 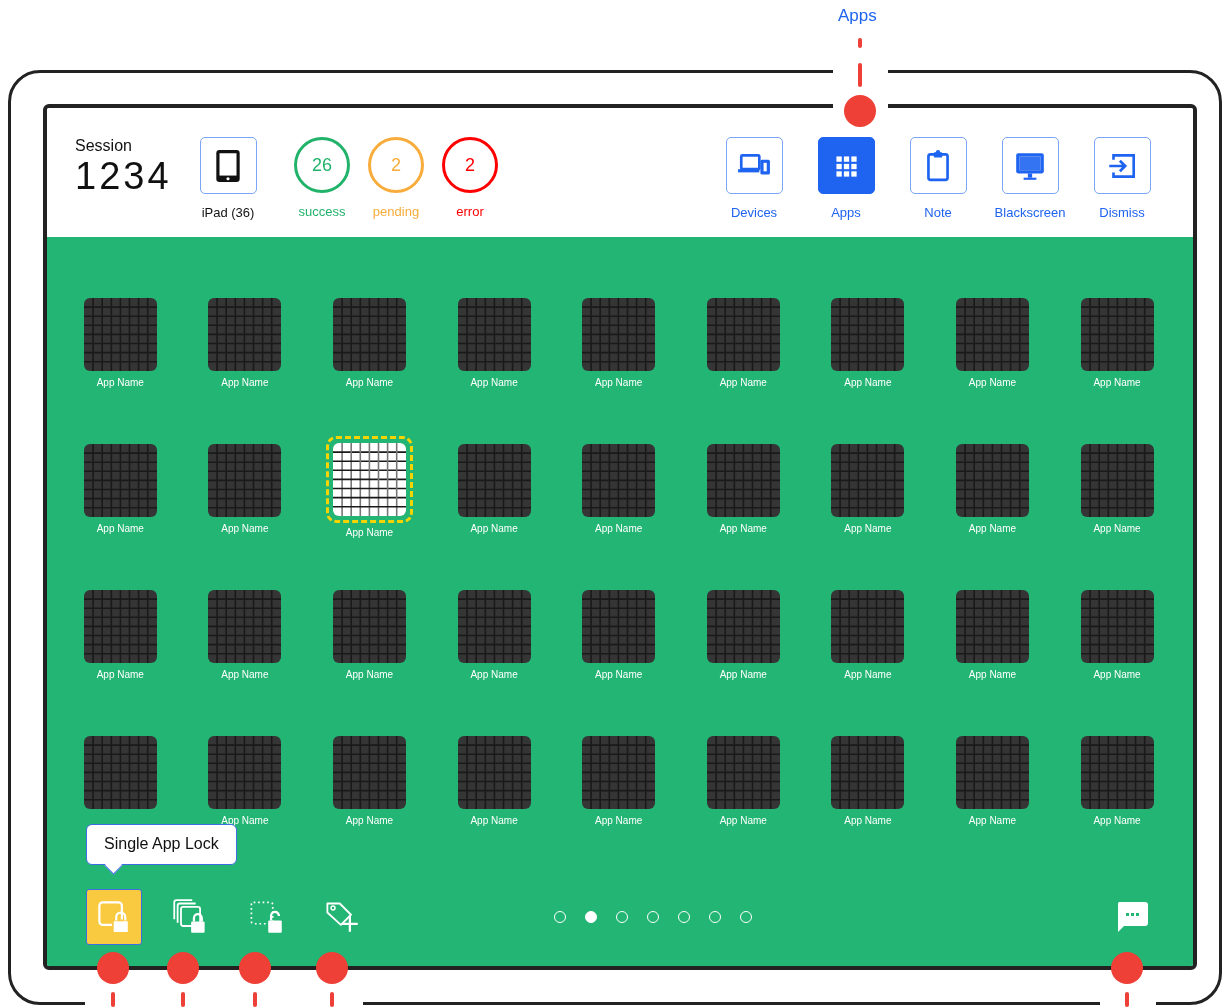 What do you see at coordinates (396, 211) in the screenshot?
I see `status-label: pending` at bounding box center [396, 211].